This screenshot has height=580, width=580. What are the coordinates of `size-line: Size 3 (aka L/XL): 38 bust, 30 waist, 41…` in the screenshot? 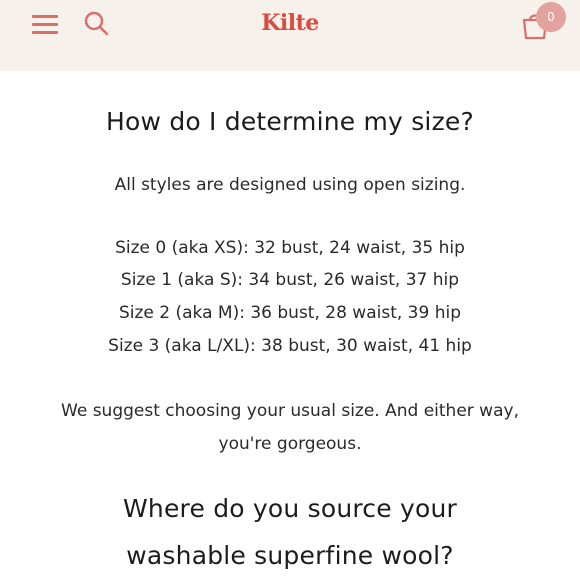 It's located at (290, 346).